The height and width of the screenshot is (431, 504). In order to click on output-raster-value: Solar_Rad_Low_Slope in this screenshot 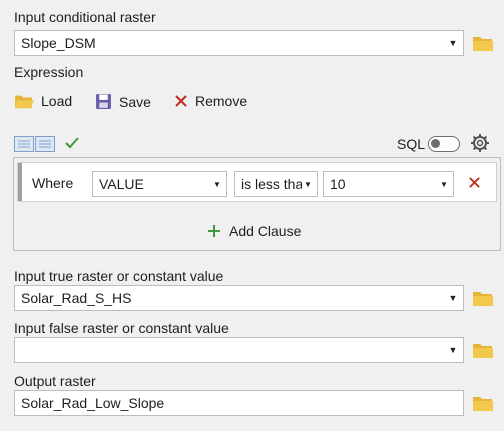, I will do `click(93, 403)`.